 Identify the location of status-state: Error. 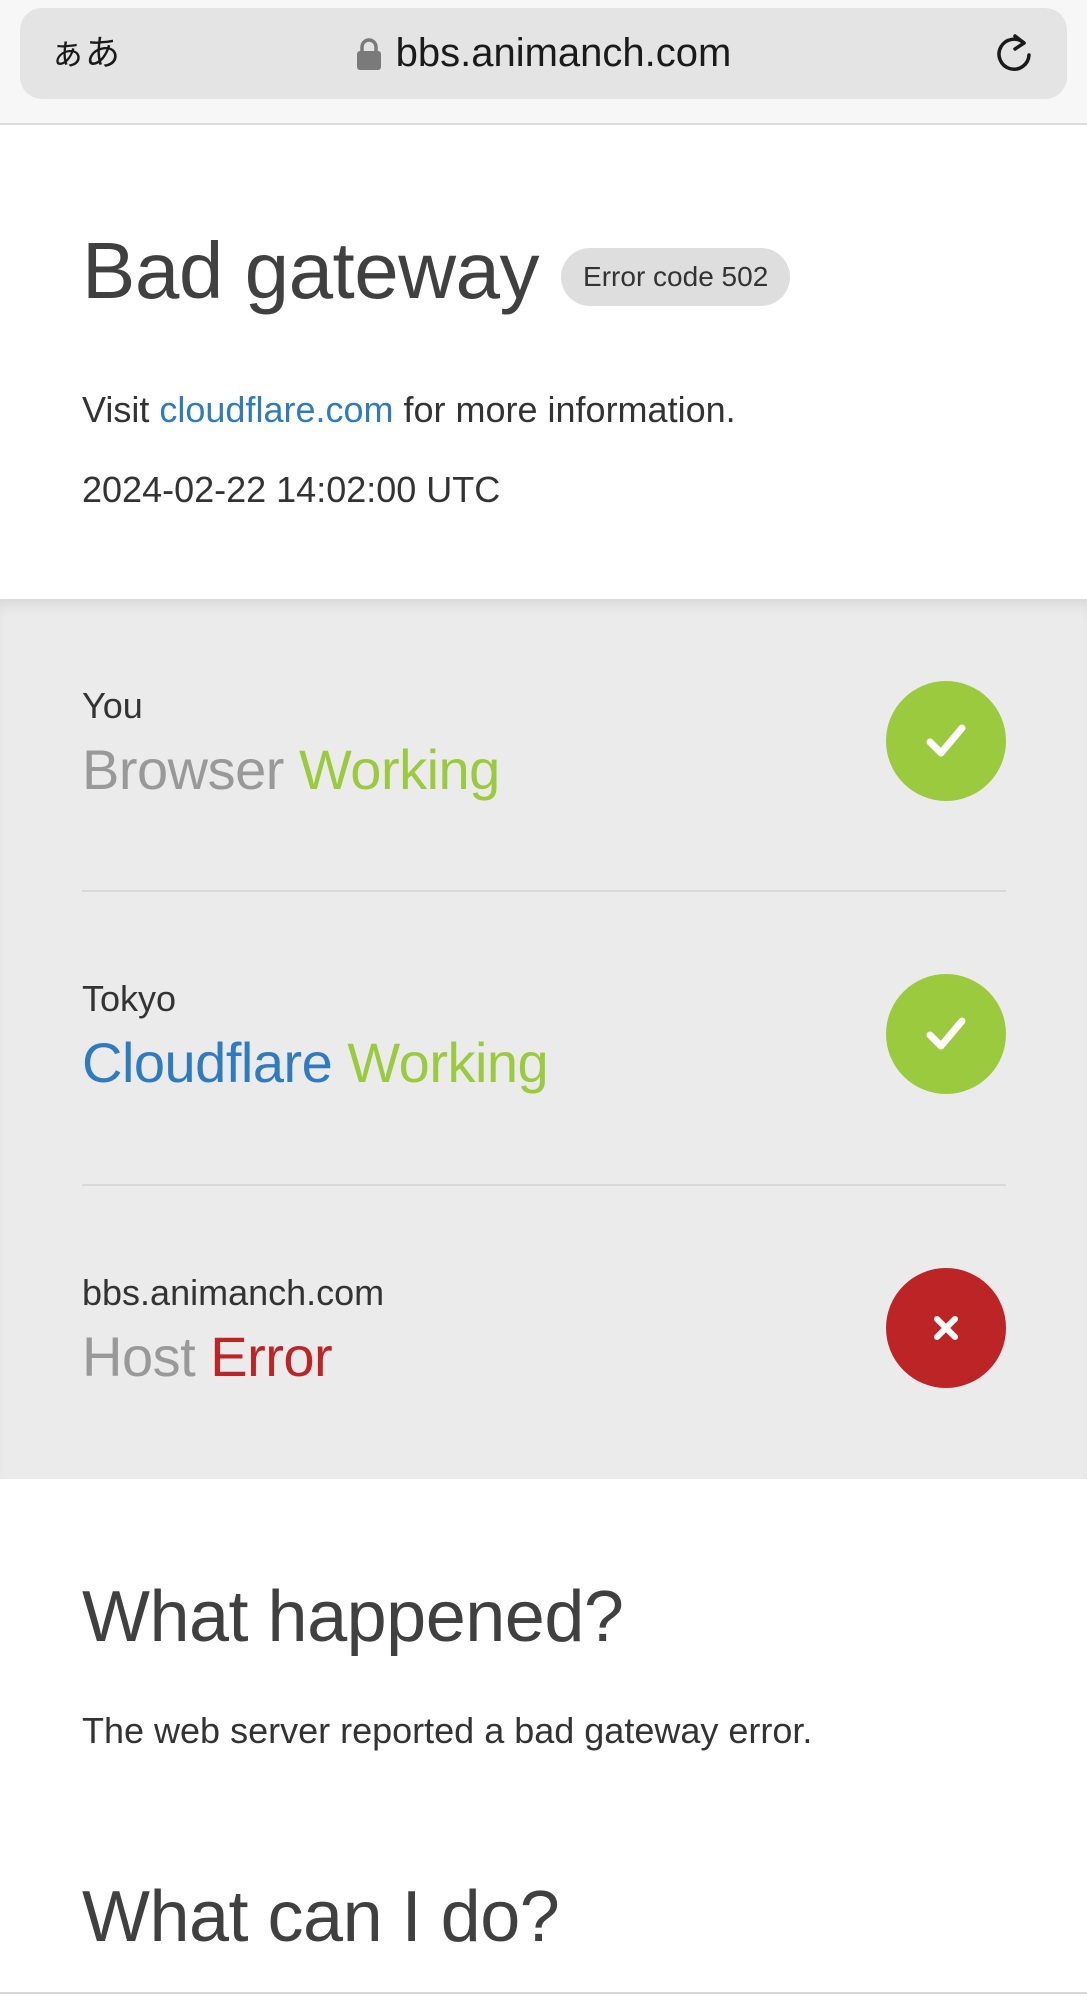
(271, 1356).